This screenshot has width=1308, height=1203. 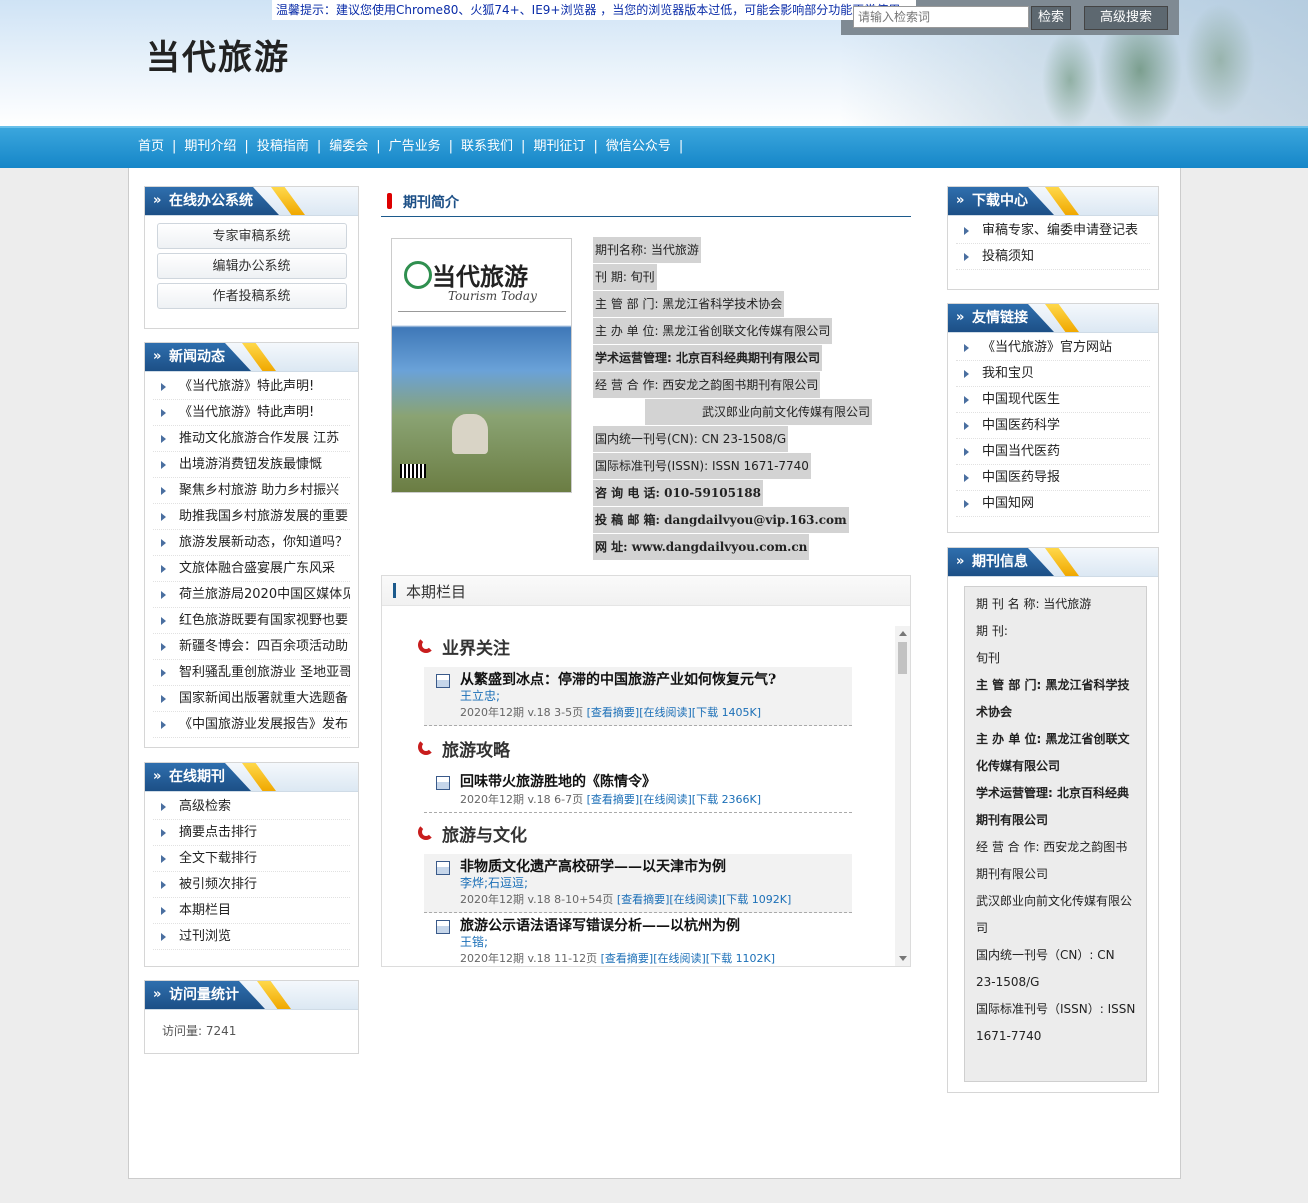 I want to click on nav-item: 投稿指南 |, so click(x=293, y=147).